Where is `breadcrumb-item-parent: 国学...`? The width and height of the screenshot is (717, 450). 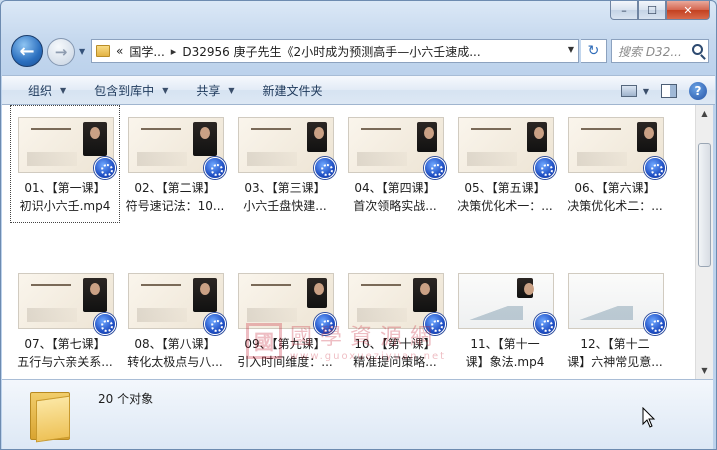
breadcrumb-item-parent: 国学... is located at coordinates (146, 51).